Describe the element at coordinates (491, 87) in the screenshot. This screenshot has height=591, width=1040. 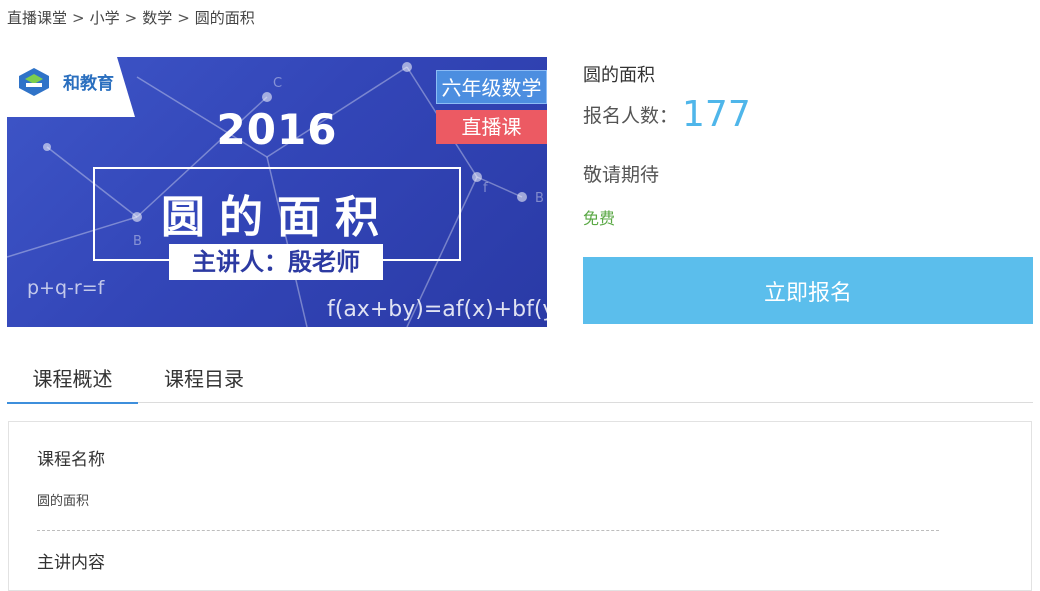
I see `grade-tag: 六年级数学` at that location.